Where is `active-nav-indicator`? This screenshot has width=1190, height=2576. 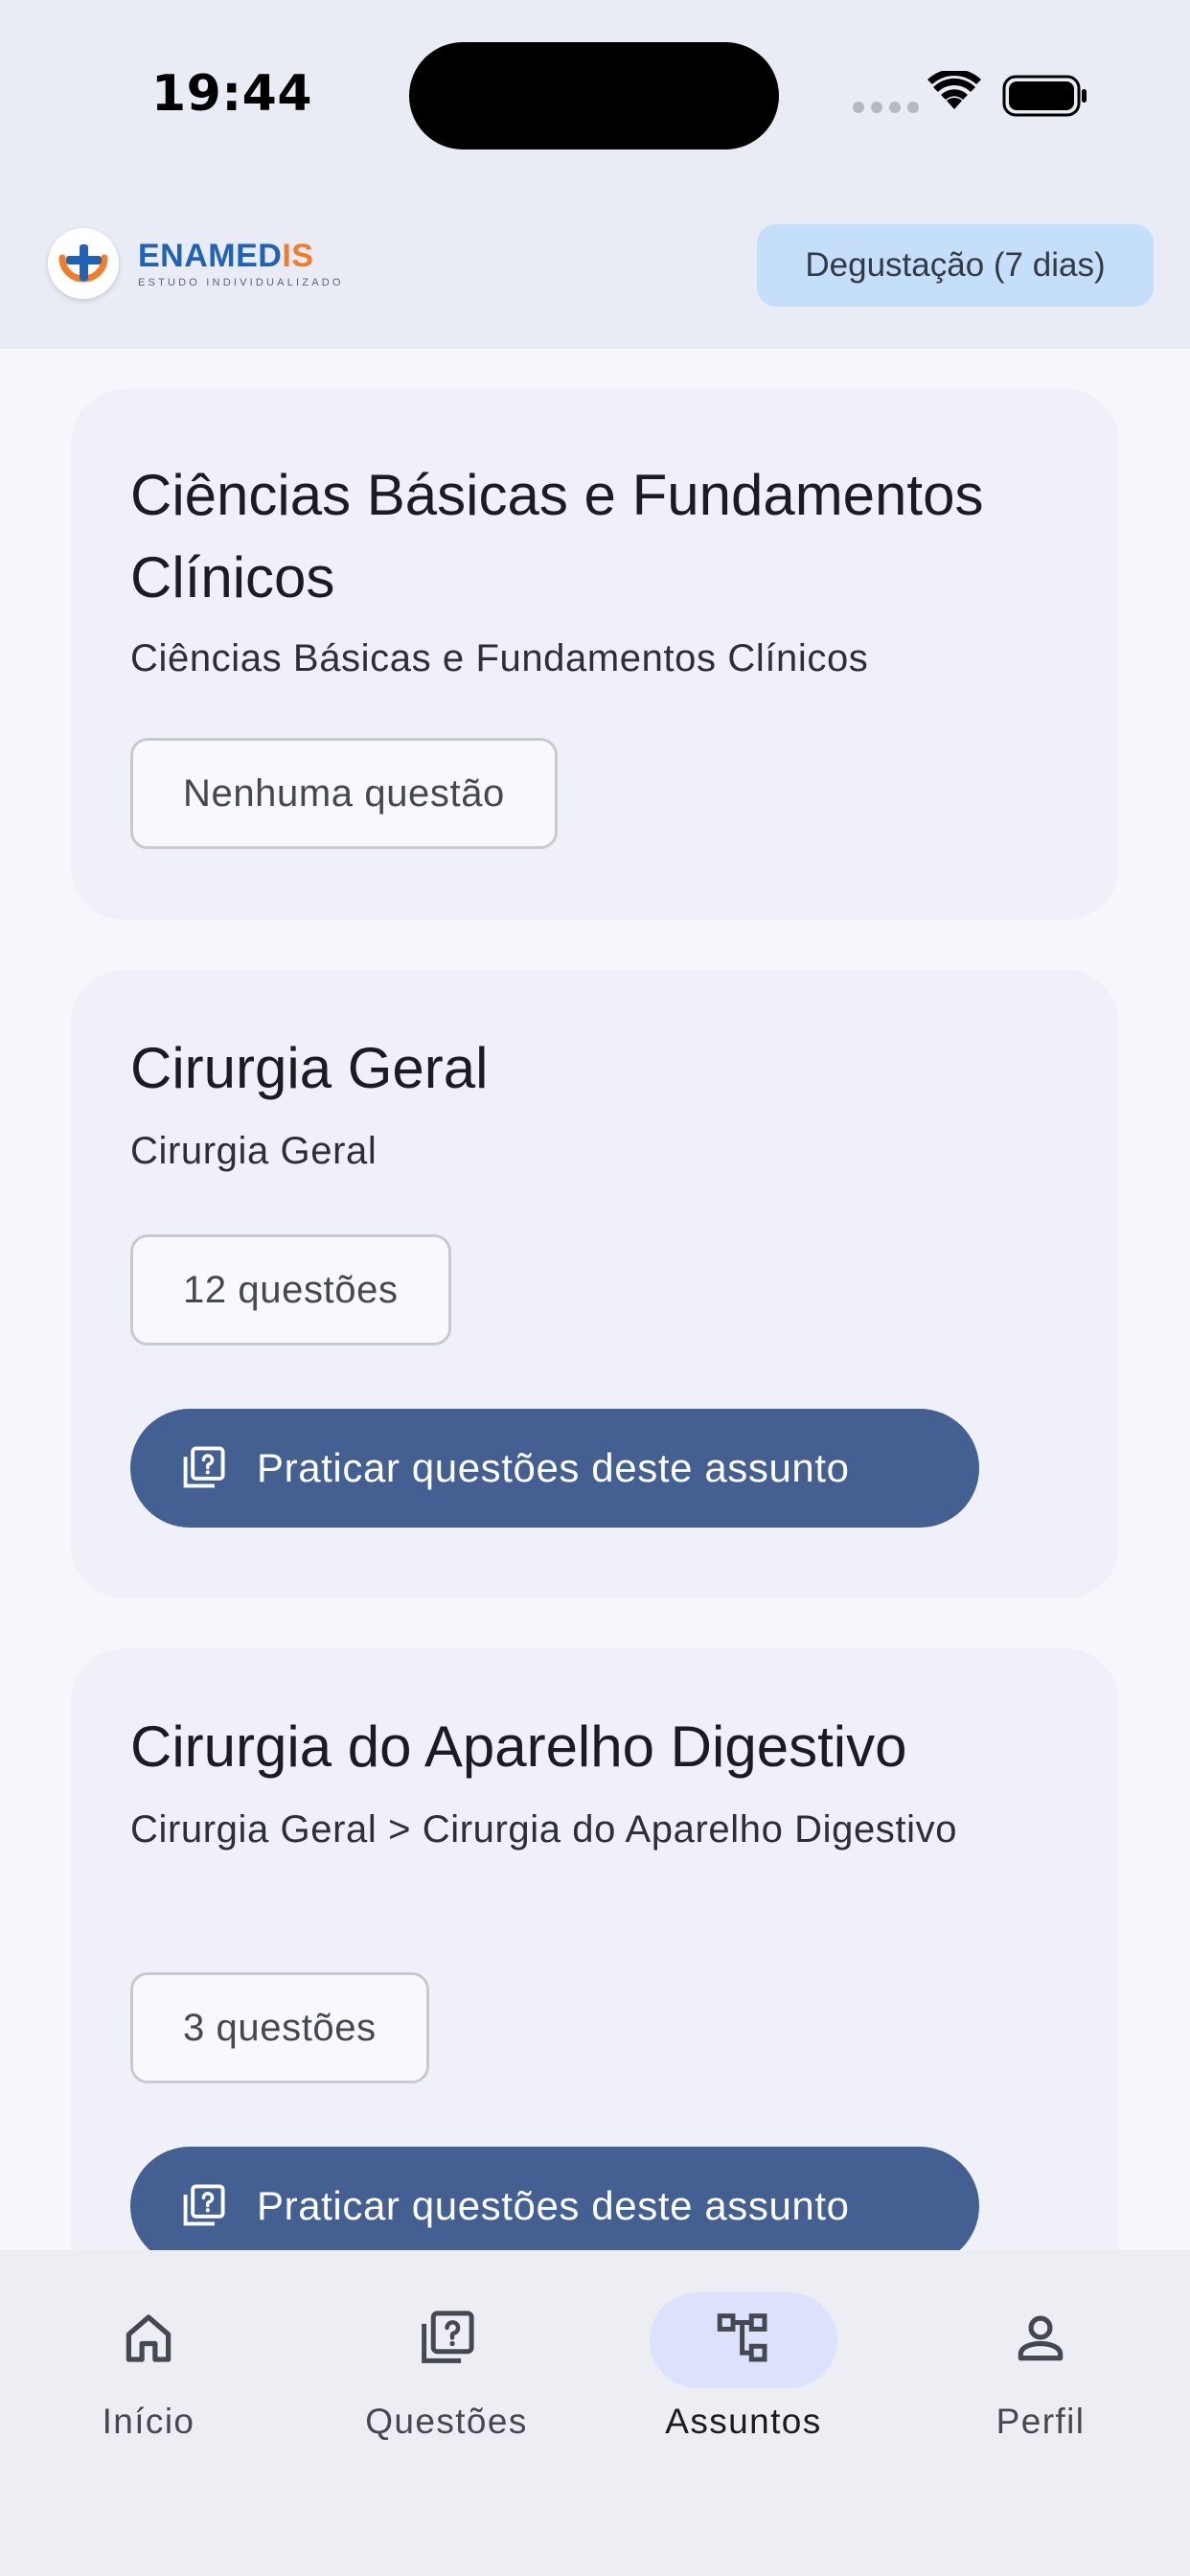
active-nav-indicator is located at coordinates (744, 2340).